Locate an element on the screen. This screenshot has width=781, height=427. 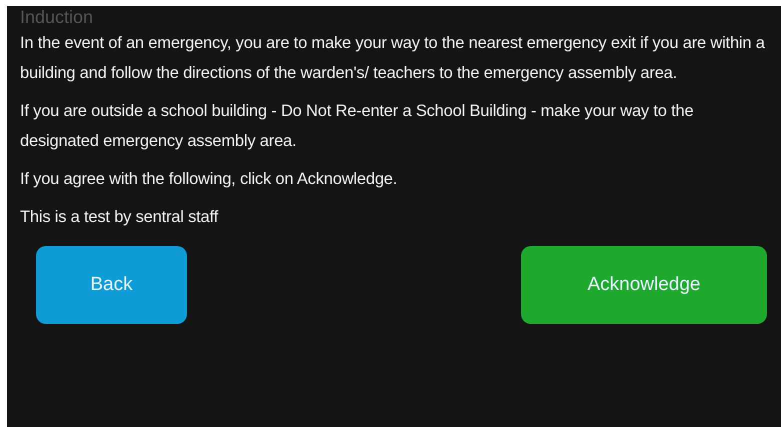
paragraph: This is a test by sentral staff is located at coordinates (120, 217).